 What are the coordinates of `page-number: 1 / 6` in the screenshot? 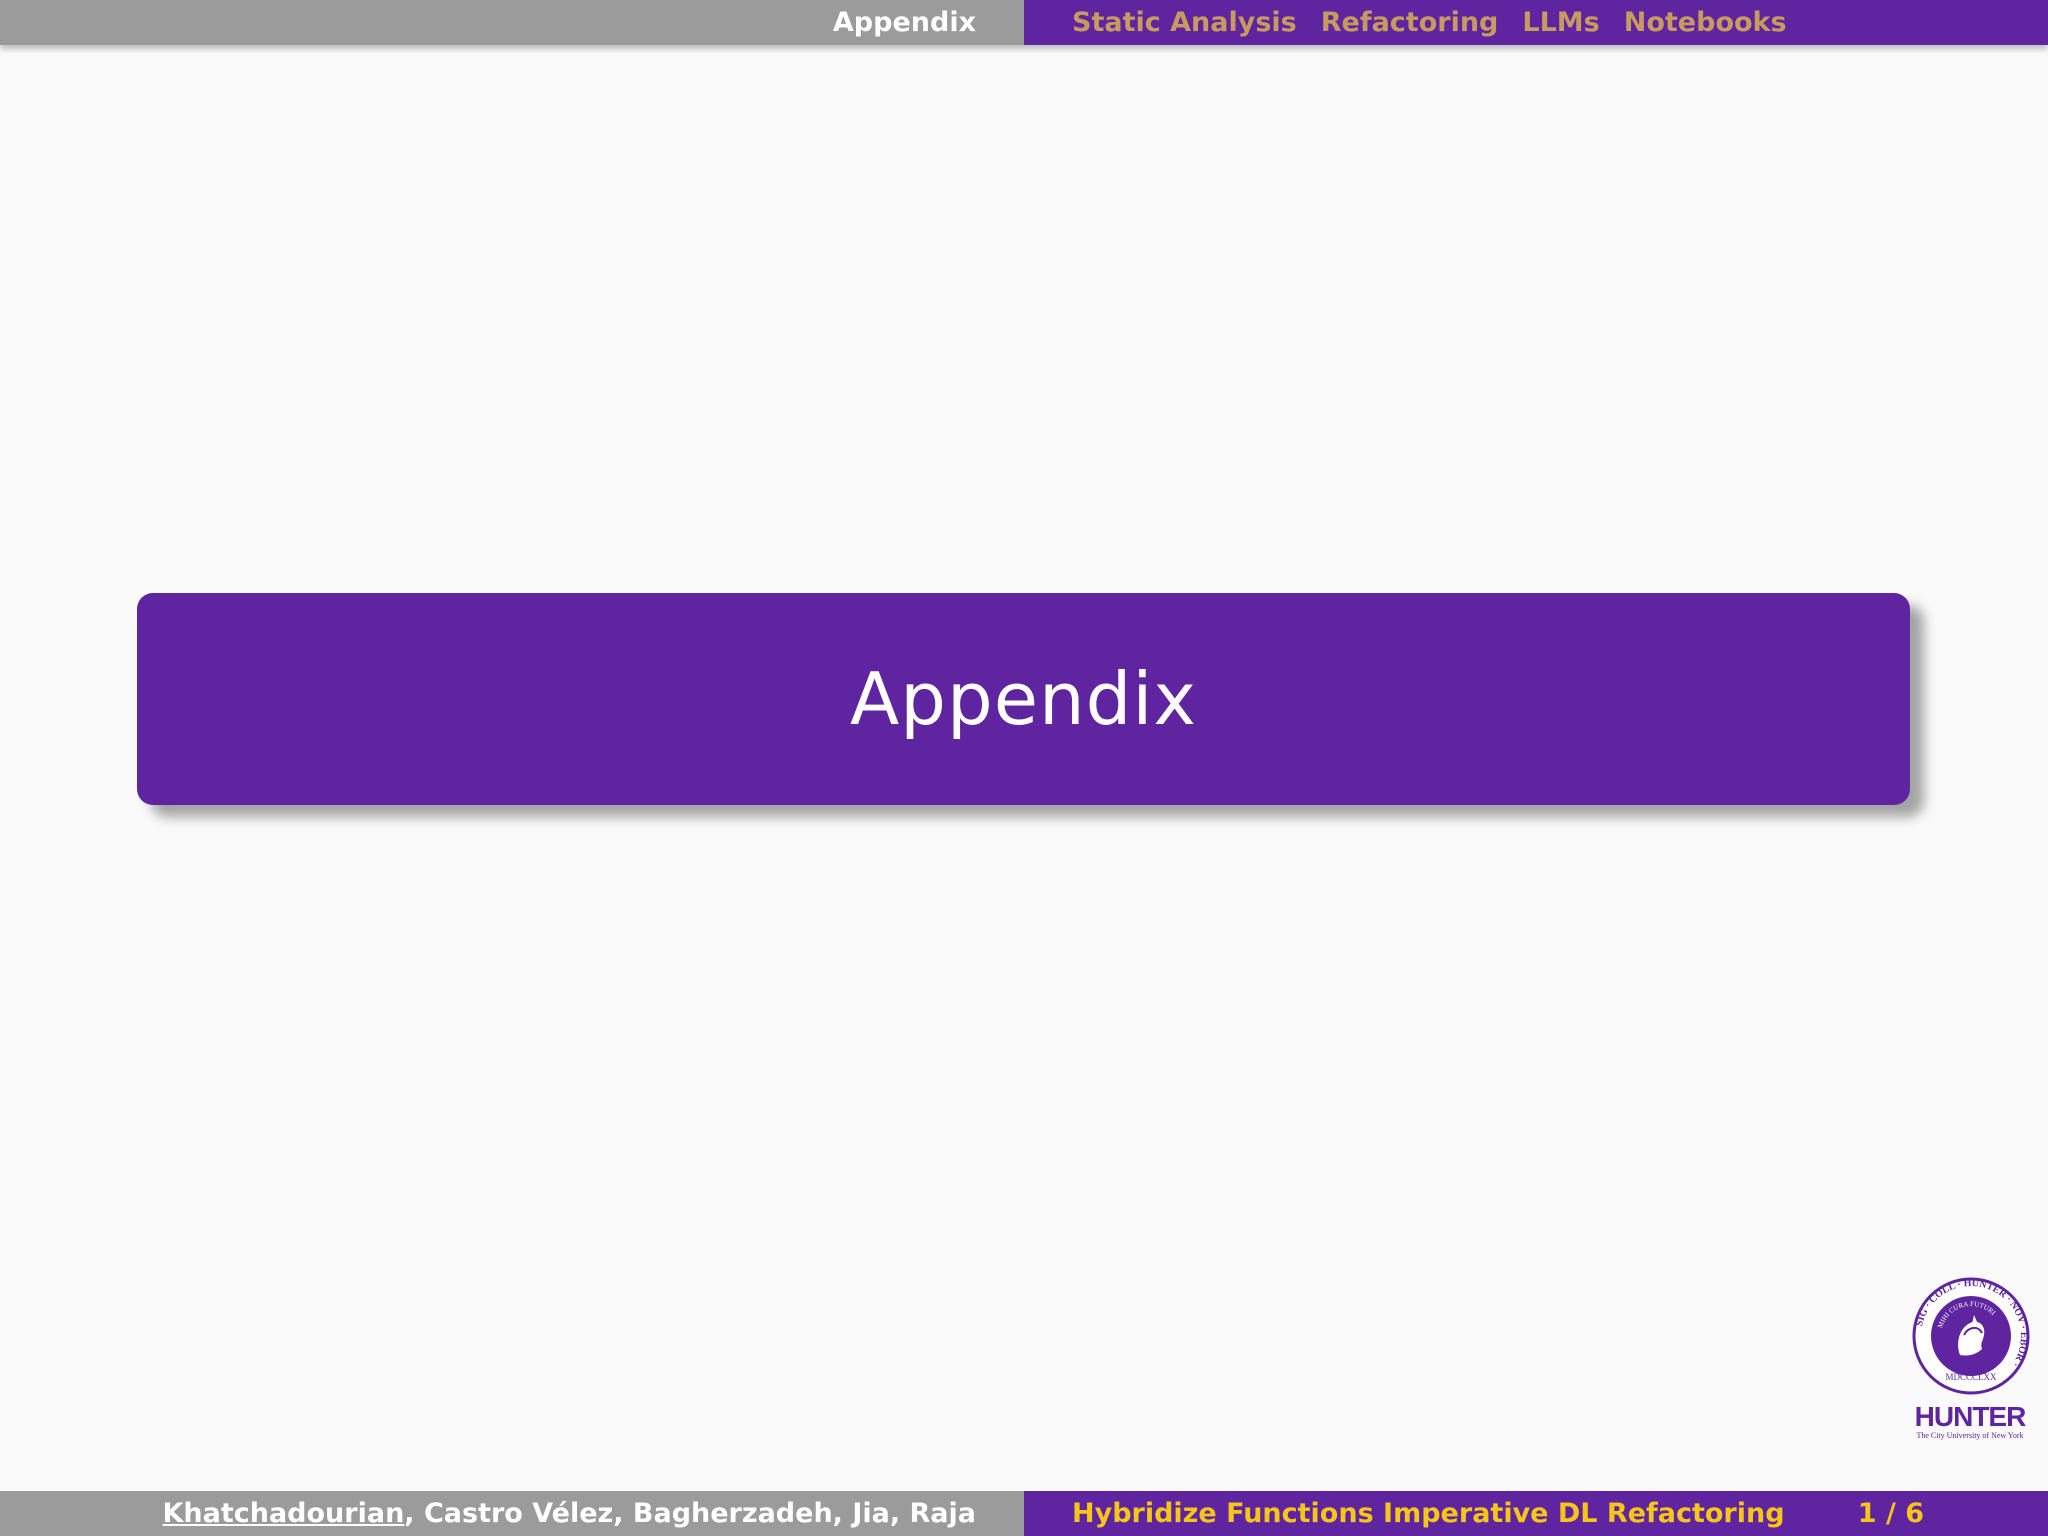 It's located at (1890, 1513).